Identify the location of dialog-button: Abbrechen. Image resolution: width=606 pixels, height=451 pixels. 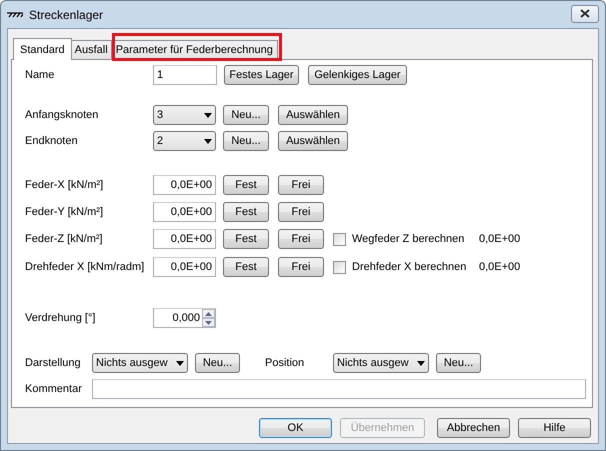
(473, 428).